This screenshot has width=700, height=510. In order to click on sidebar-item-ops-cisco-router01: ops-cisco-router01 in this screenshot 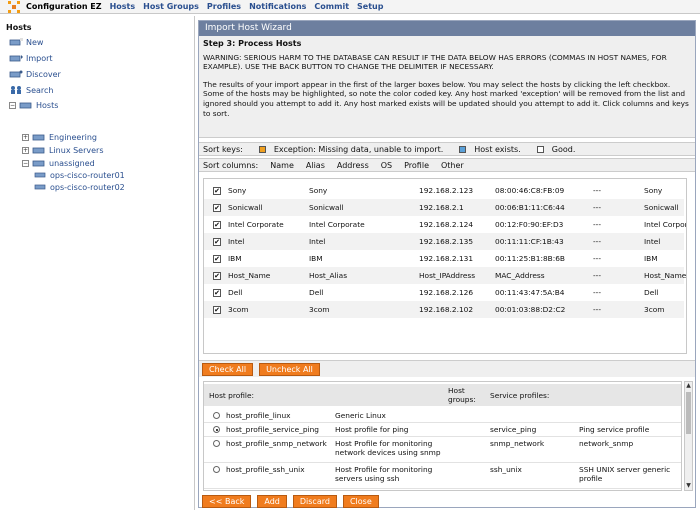, I will do `click(79, 175)`.